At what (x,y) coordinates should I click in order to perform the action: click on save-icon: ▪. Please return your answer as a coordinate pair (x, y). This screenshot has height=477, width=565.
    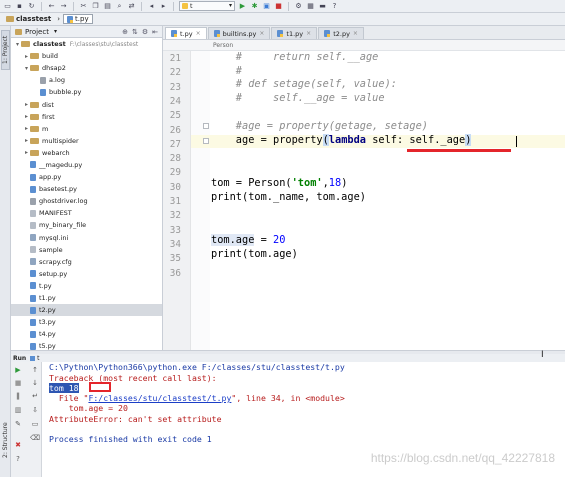
    Looking at the image, I should click on (19, 6).